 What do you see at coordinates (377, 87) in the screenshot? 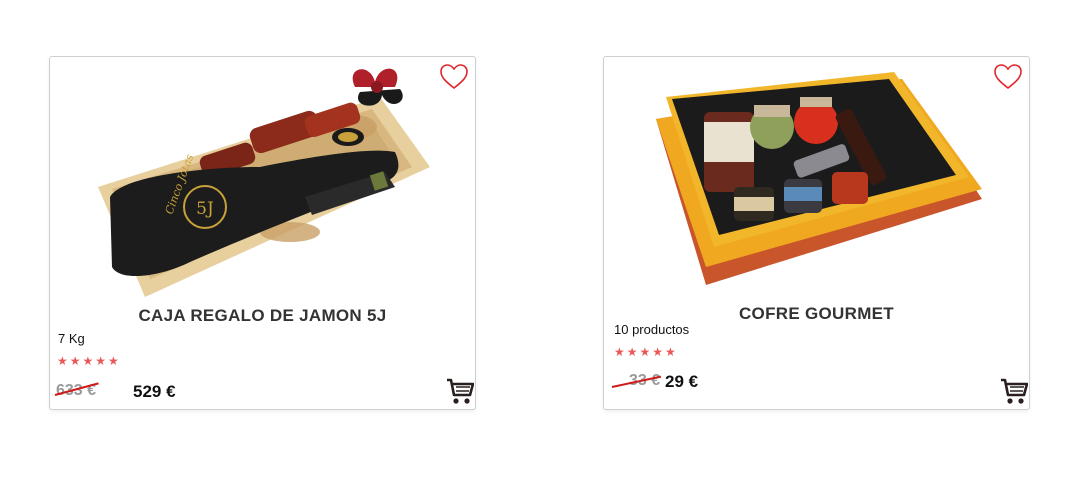
I see `ribbon-bow` at bounding box center [377, 87].